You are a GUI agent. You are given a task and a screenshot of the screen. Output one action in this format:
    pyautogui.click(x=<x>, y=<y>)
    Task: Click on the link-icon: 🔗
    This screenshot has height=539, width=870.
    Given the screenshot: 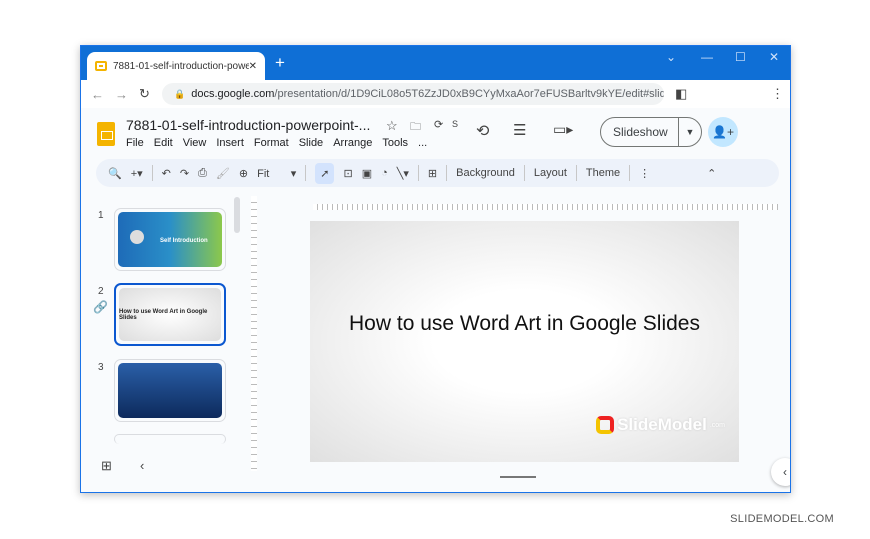 What is the action you would take?
    pyautogui.click(x=100, y=307)
    